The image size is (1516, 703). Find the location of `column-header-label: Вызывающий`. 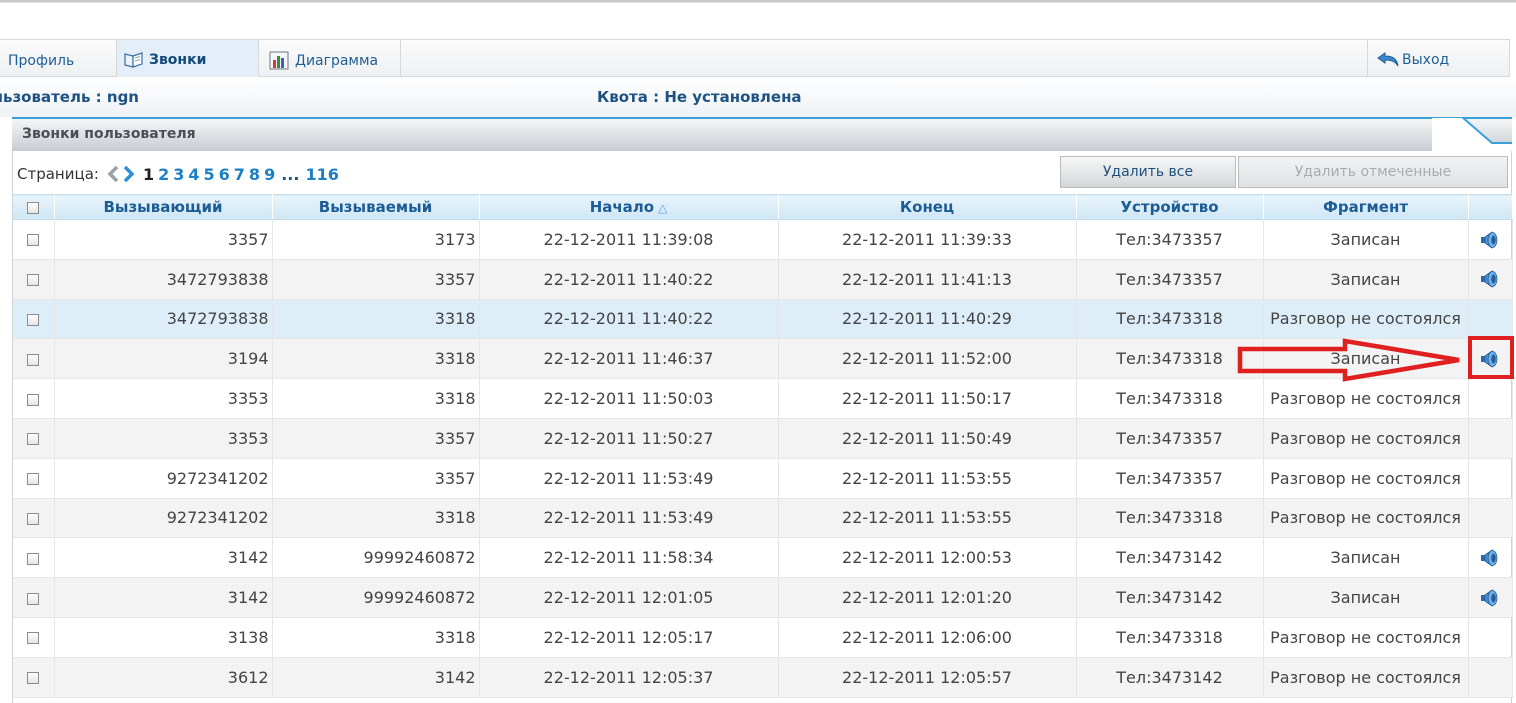

column-header-label: Вызывающий is located at coordinates (163, 207).